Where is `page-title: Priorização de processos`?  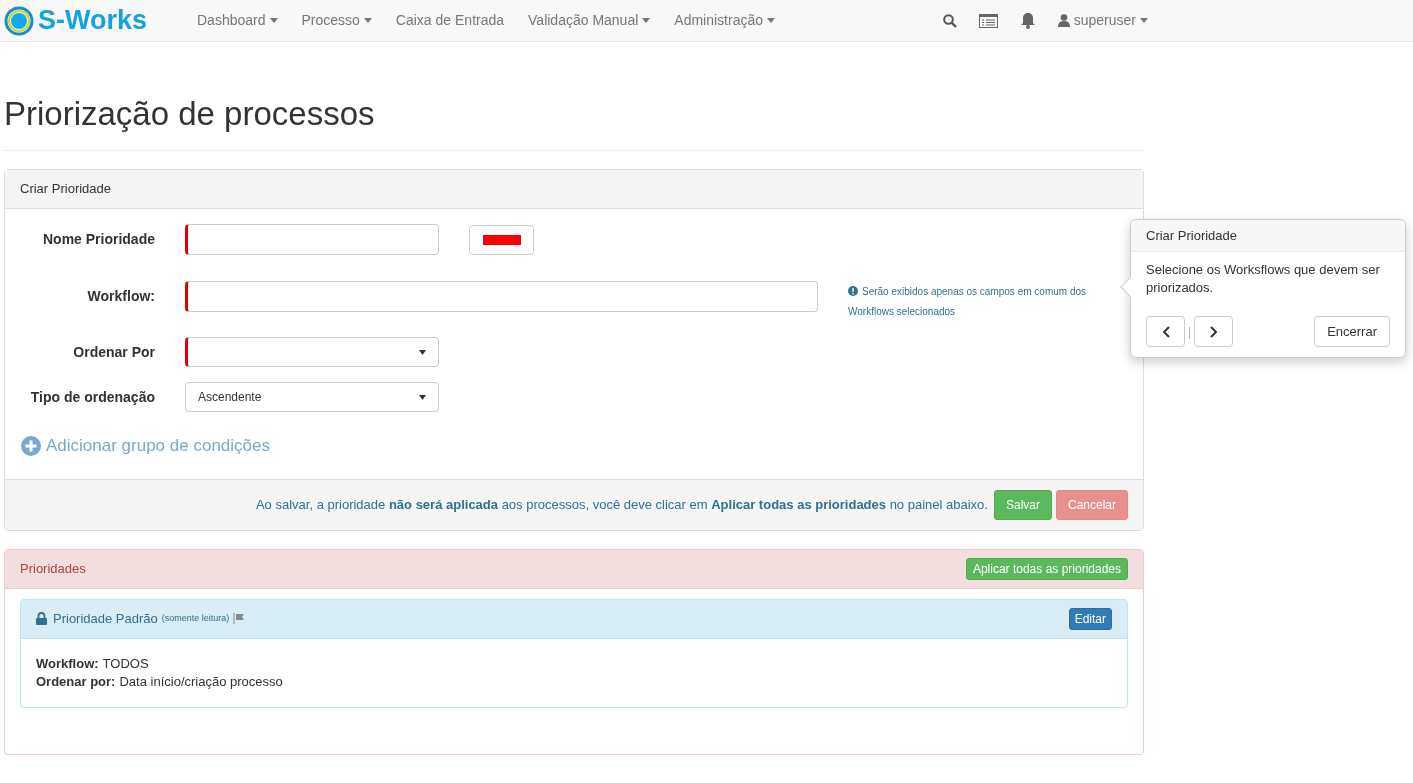 page-title: Priorização de processos is located at coordinates (574, 122).